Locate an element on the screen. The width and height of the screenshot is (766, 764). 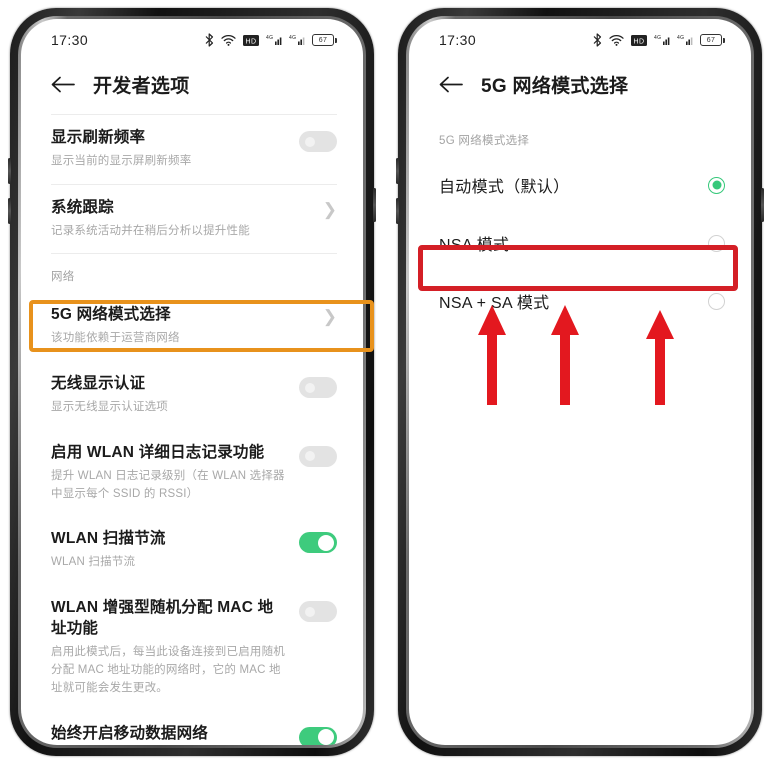
row-title: 系统跟踪 is located at coordinates (82, 207).